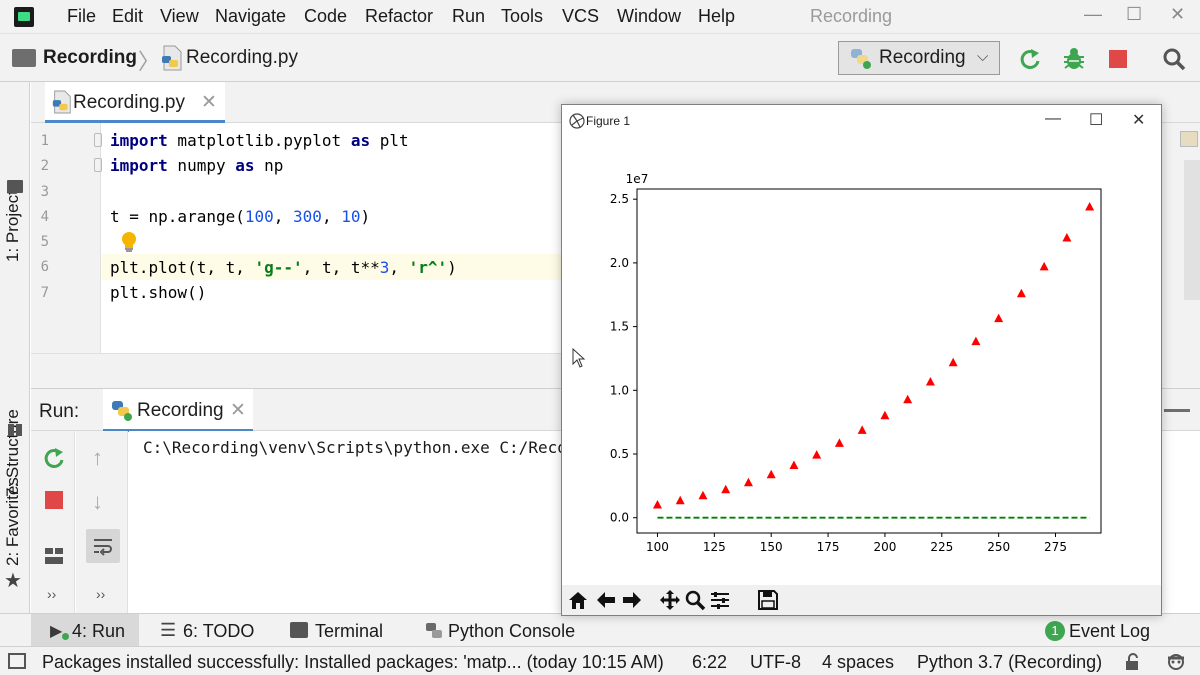  Describe the element at coordinates (649, 16) in the screenshot. I see `menu-window: Window` at that location.